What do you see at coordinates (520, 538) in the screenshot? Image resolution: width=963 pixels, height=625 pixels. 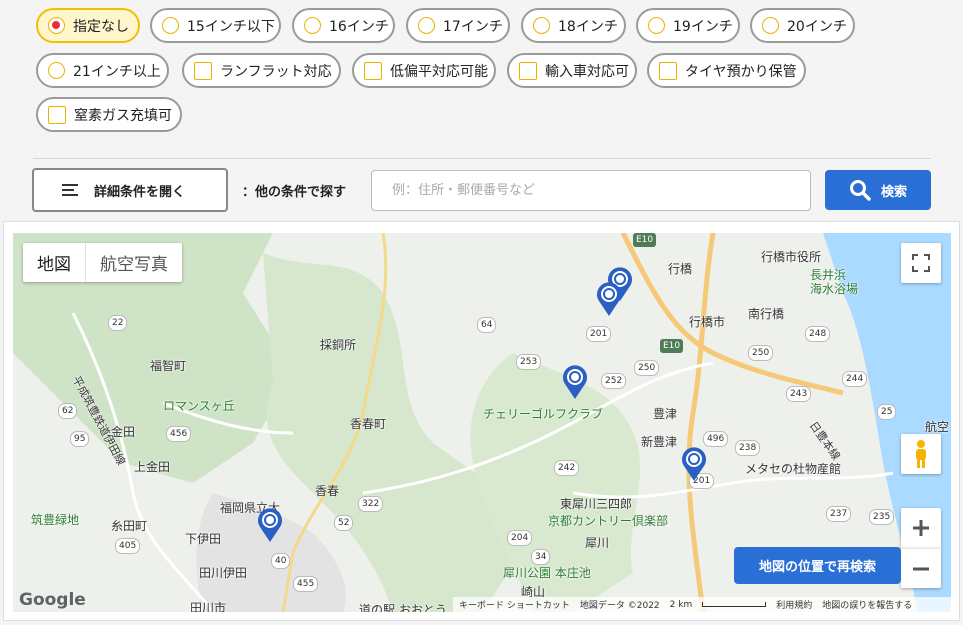 I see `road-shield: 204` at bounding box center [520, 538].